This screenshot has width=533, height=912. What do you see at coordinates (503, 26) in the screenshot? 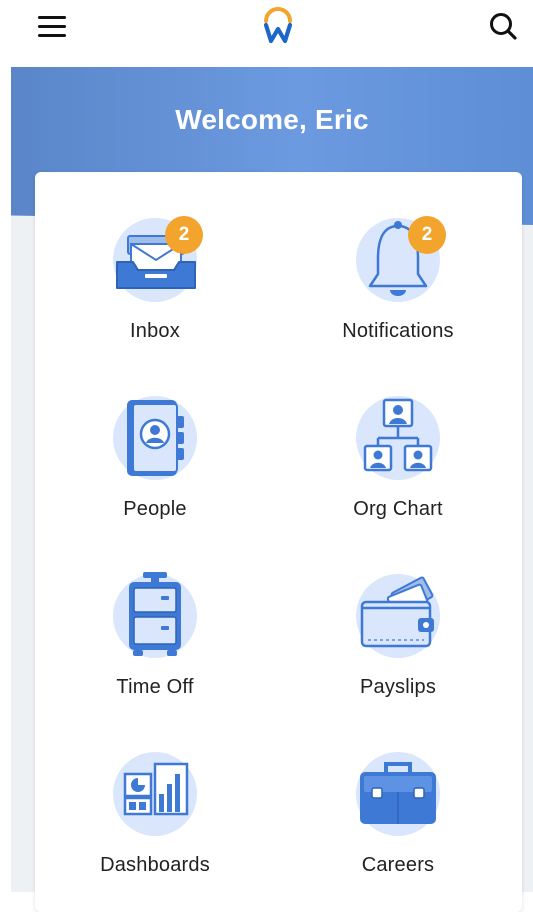
I see `search-icon` at bounding box center [503, 26].